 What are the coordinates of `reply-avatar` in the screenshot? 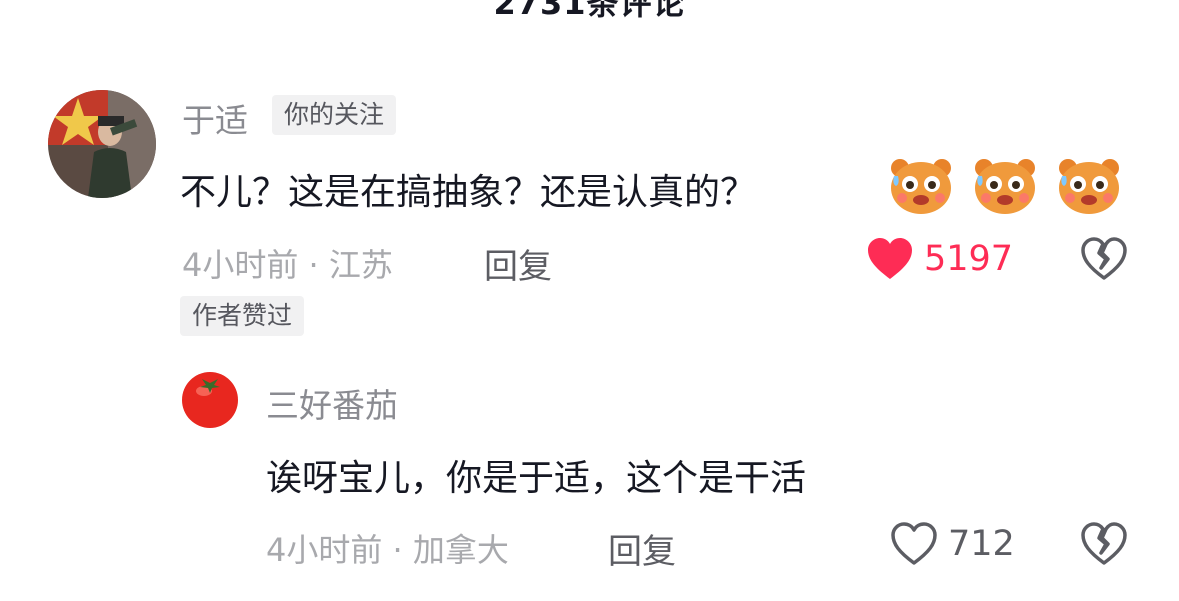 It's located at (210, 399).